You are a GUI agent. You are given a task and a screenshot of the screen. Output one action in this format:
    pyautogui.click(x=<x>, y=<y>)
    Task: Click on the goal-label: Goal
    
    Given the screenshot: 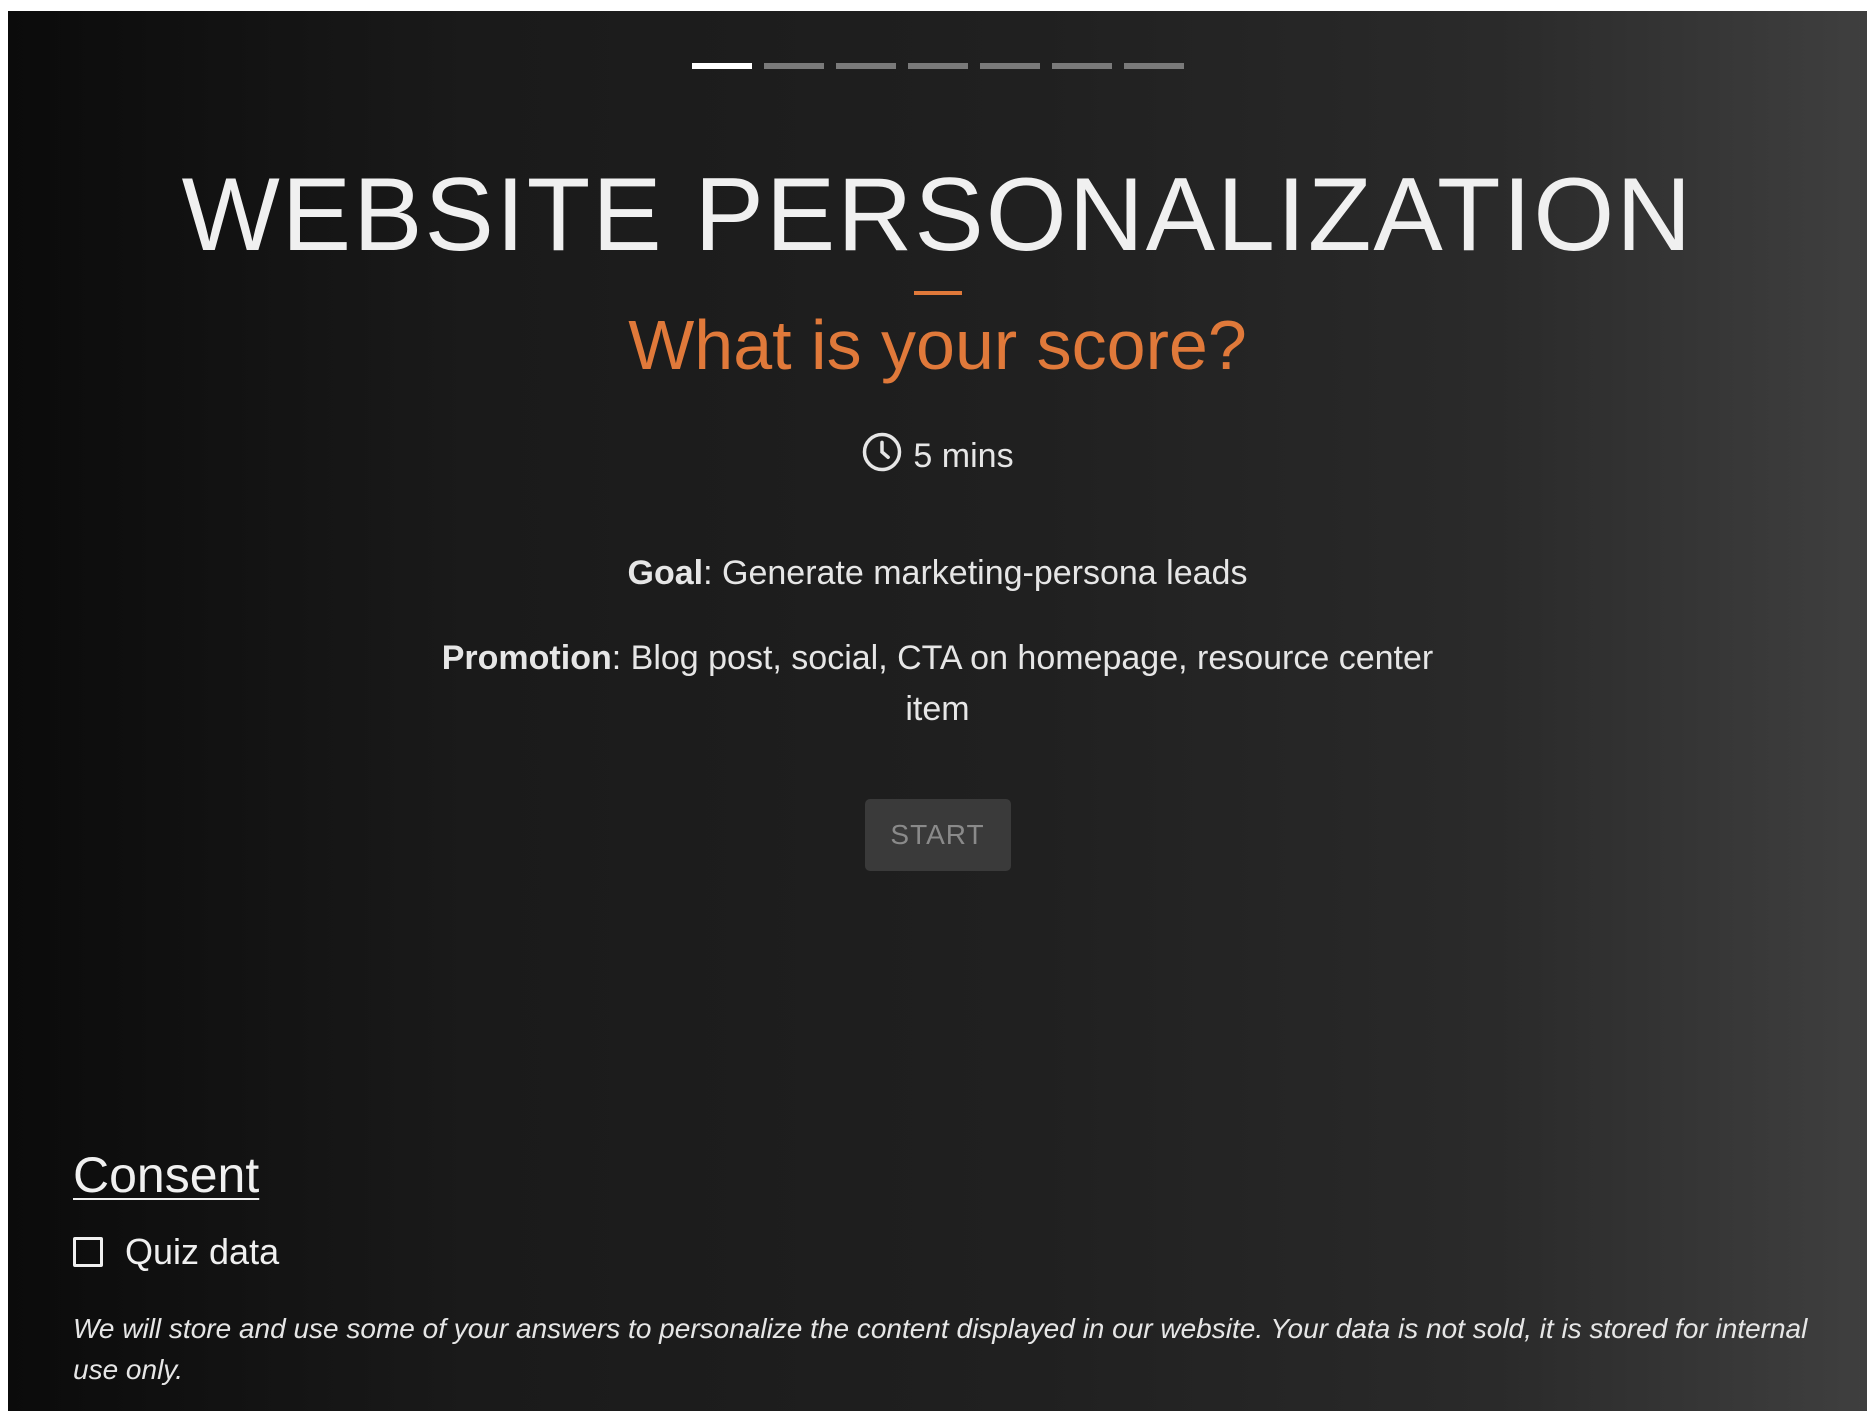 What is the action you would take?
    pyautogui.click(x=665, y=573)
    